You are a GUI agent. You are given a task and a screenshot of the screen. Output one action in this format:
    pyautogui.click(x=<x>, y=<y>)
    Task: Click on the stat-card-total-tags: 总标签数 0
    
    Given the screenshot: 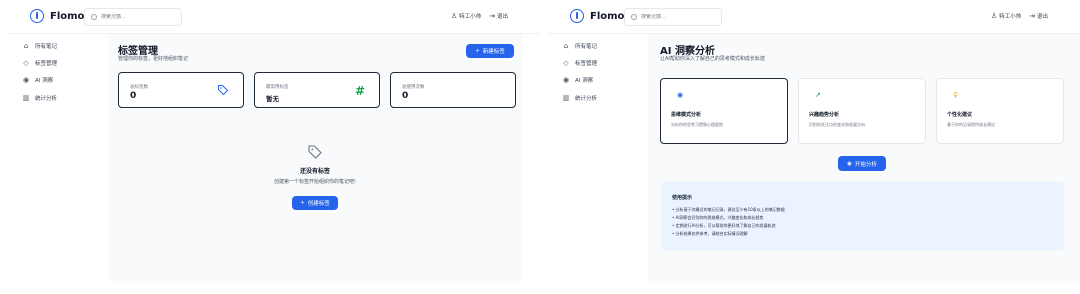 What is the action you would take?
    pyautogui.click(x=181, y=90)
    